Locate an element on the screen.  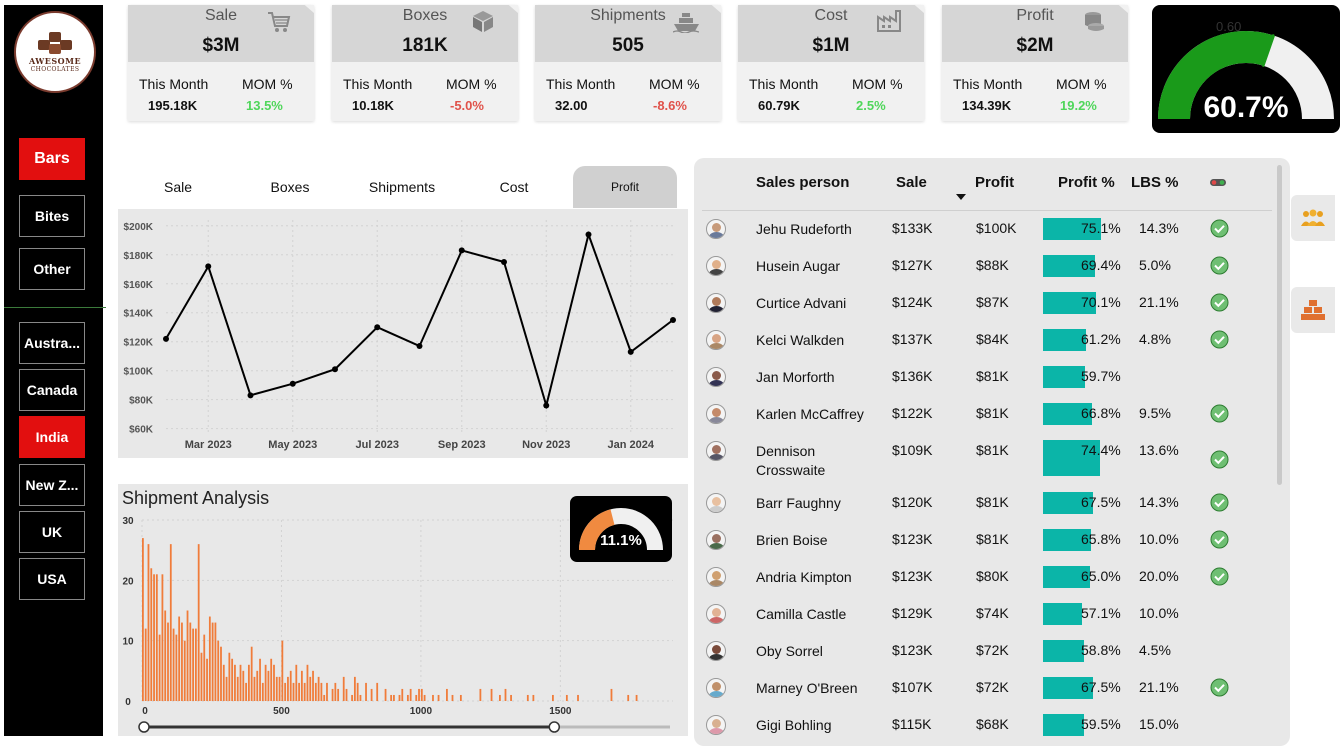
country-button-4: UK is located at coordinates (52, 532).